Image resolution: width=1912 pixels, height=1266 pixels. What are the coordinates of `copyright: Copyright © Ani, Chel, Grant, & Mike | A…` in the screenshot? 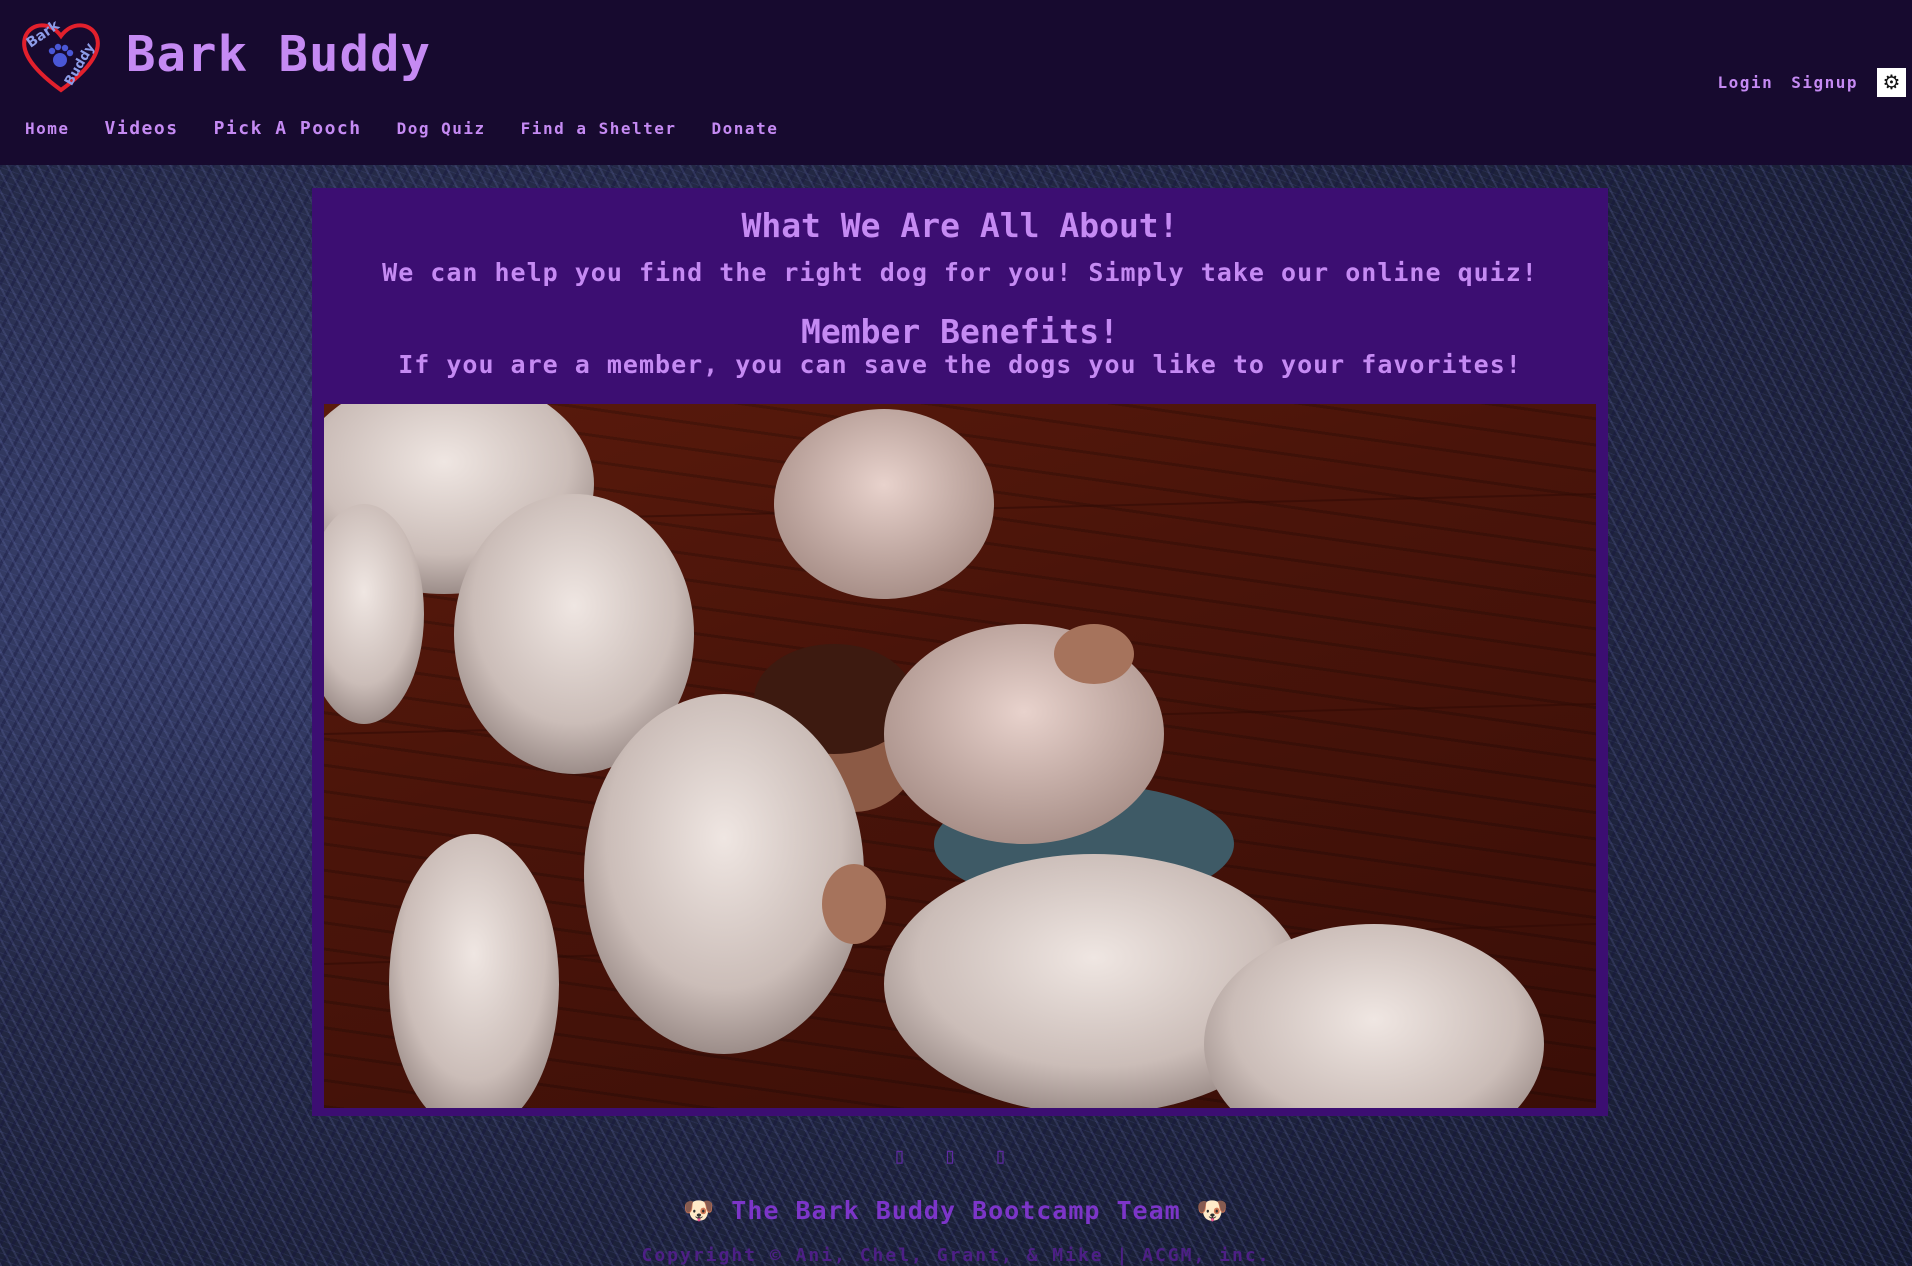 It's located at (956, 1255).